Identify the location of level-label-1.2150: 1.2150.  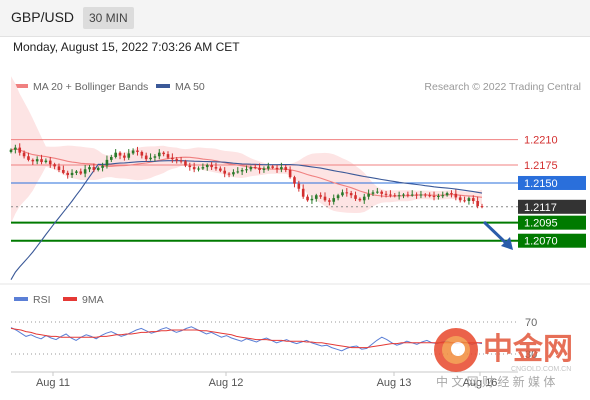
(541, 184).